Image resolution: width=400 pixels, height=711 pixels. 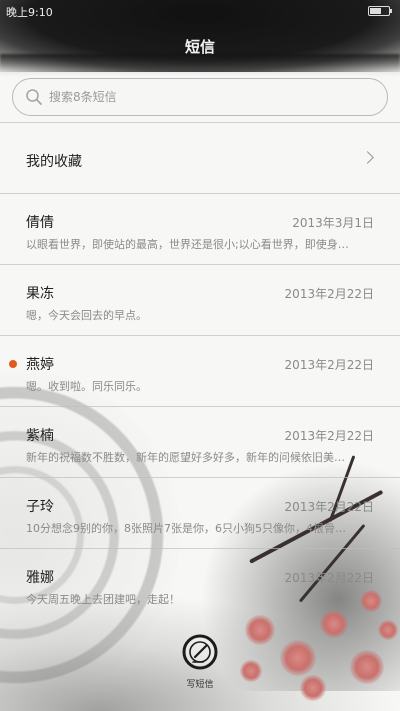 I want to click on contact-name: 紫楠, so click(x=40, y=436).